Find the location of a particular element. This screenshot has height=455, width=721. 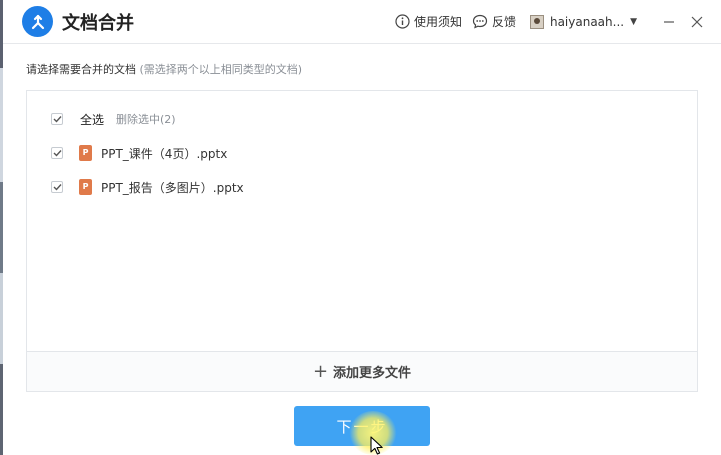

instruction-main: 请选择需要合并的文档 is located at coordinates (81, 69).